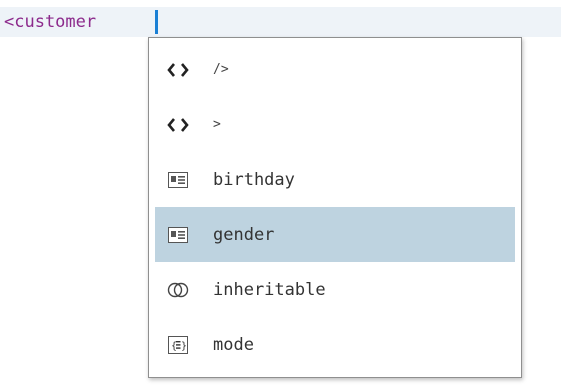 The height and width of the screenshot is (385, 561). I want to click on completion-item-label: mode, so click(233, 344).